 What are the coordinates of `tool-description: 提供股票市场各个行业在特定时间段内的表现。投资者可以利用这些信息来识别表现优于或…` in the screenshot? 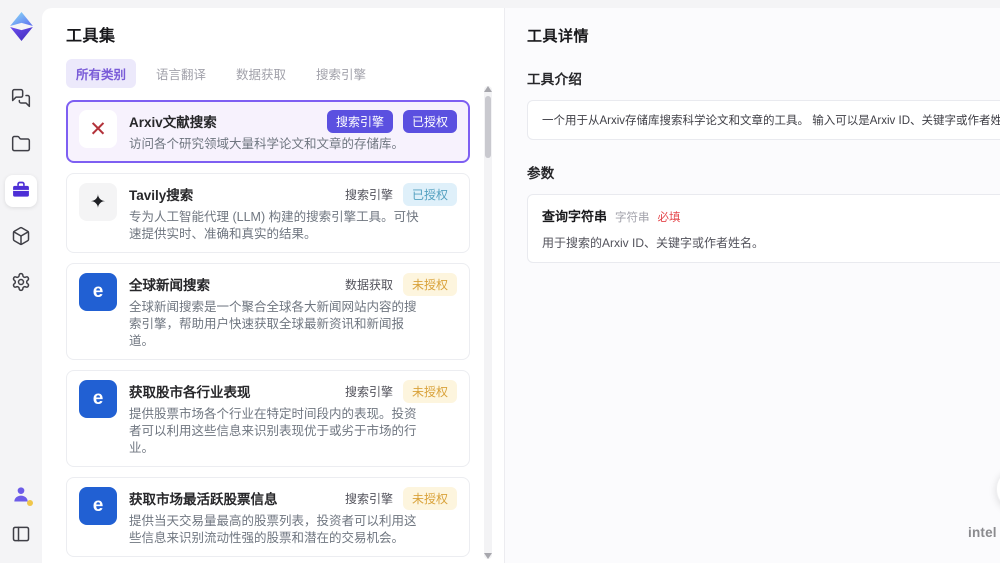 It's located at (273, 431).